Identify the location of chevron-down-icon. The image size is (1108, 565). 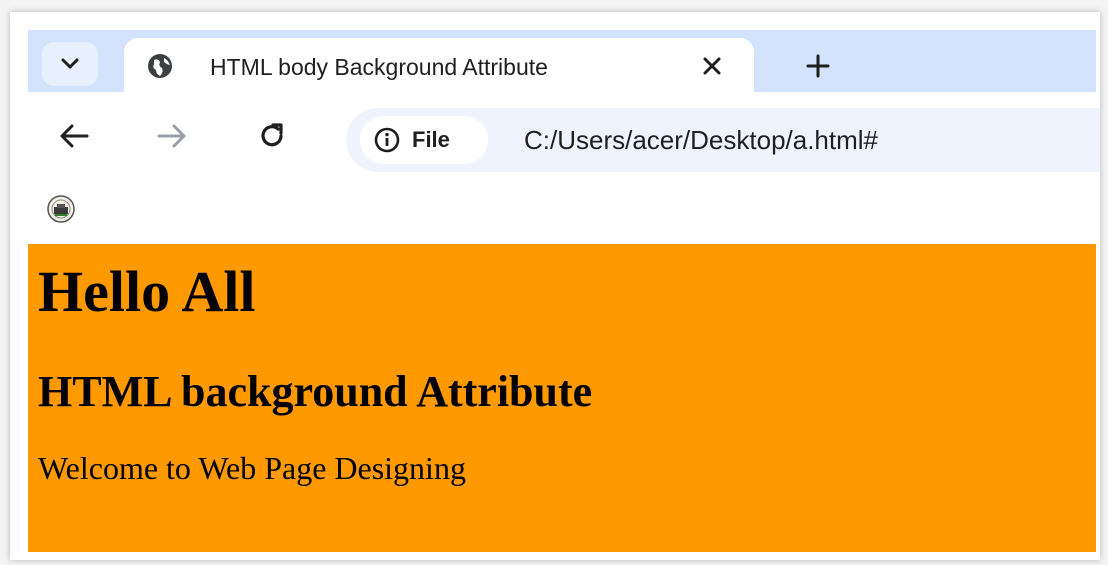
(70, 63).